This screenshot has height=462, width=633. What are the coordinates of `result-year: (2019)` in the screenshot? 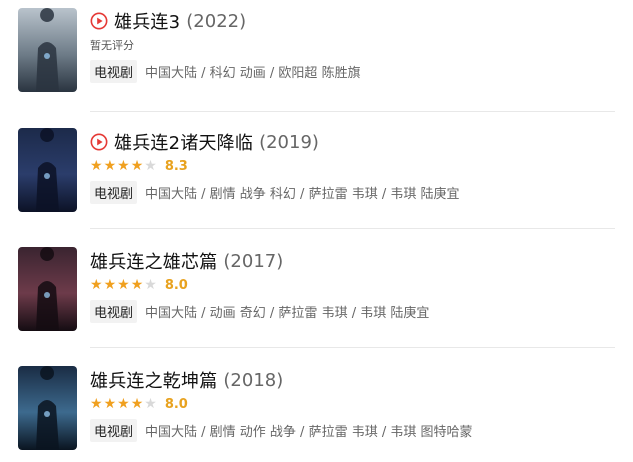 It's located at (289, 142).